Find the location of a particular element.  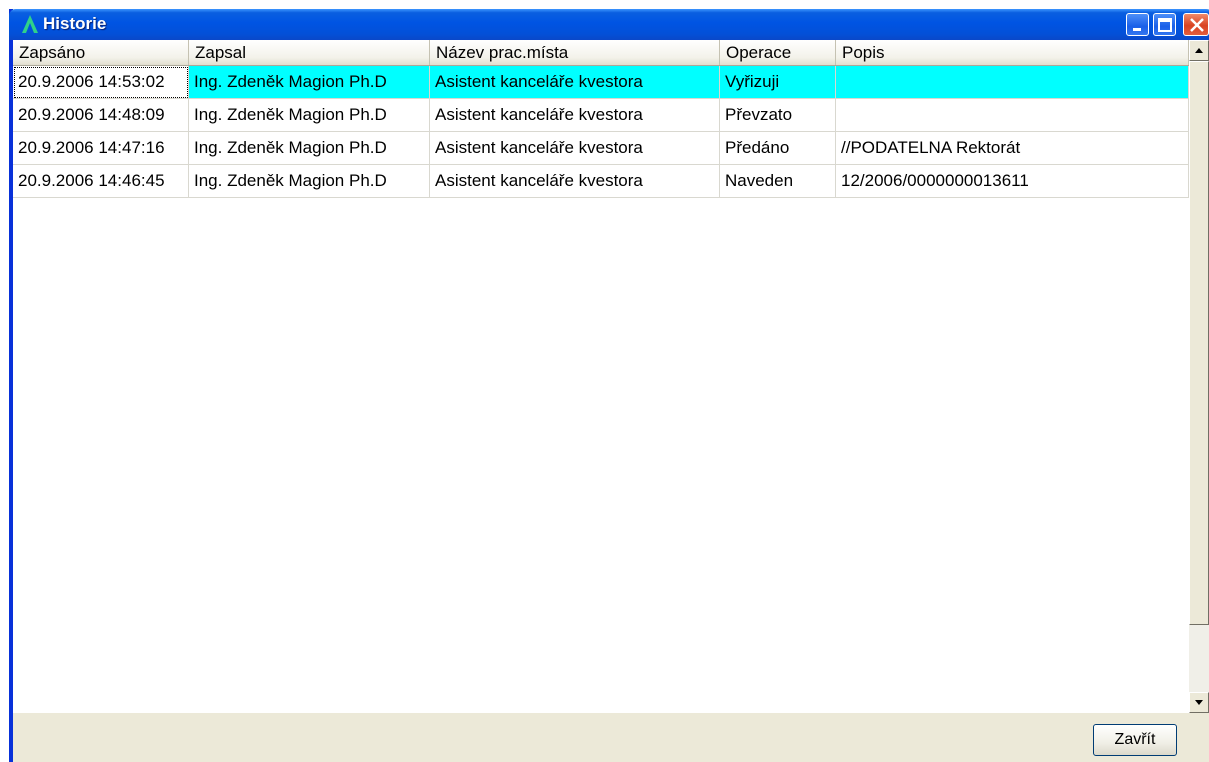

scroll-down-button is located at coordinates (1199, 702).